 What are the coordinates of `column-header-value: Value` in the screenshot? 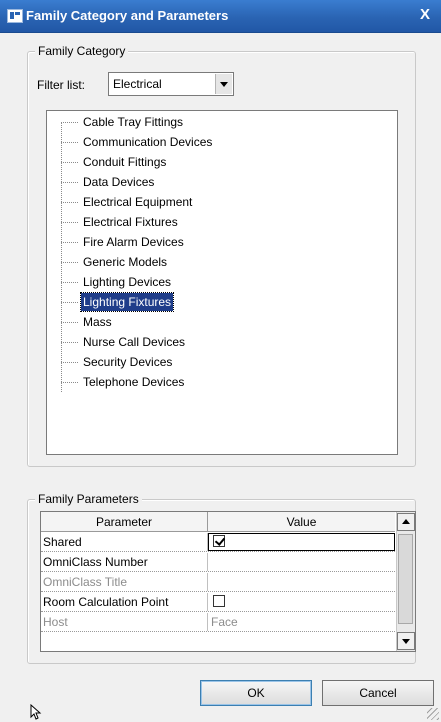 It's located at (301, 522).